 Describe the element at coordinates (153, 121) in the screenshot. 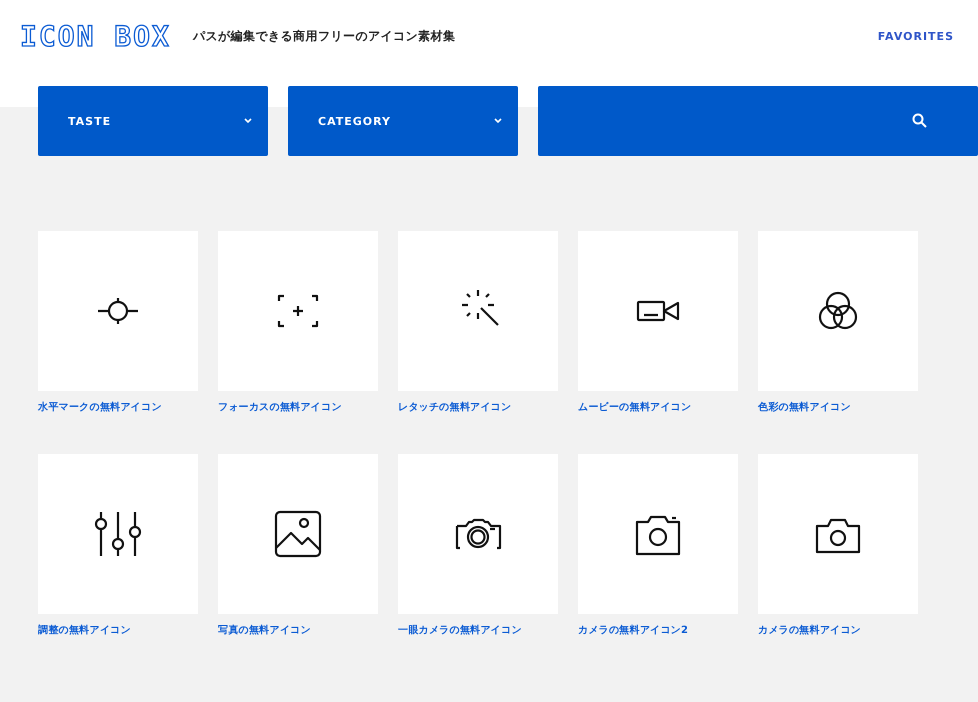

I see `filter-dropdown: TASTE` at that location.